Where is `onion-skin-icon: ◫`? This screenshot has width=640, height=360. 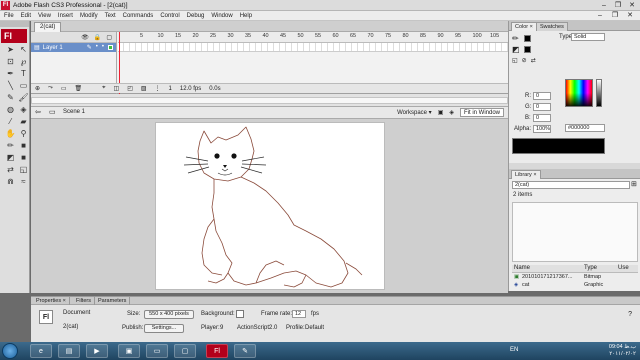
onion-skin-icon: ◫ is located at coordinates (117, 88).